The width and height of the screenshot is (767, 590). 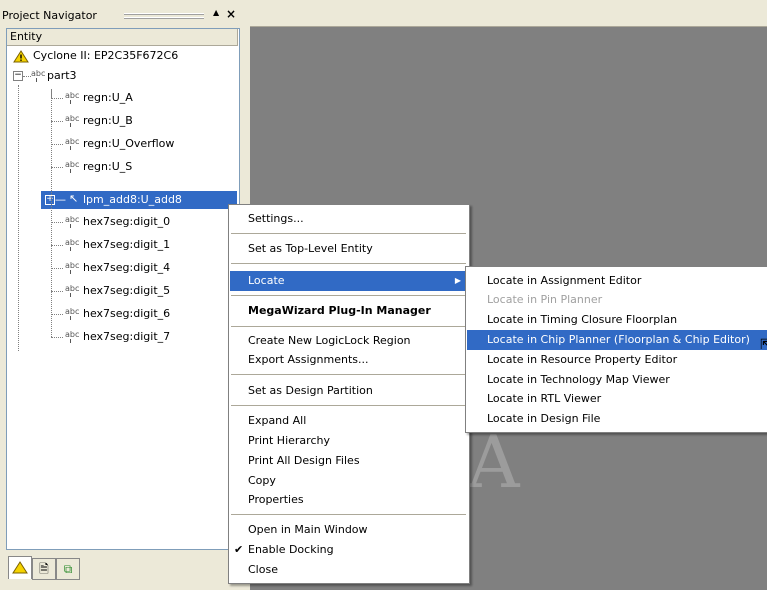 What do you see at coordinates (108, 166) in the screenshot?
I see `tree-item-label: regn:U_S` at bounding box center [108, 166].